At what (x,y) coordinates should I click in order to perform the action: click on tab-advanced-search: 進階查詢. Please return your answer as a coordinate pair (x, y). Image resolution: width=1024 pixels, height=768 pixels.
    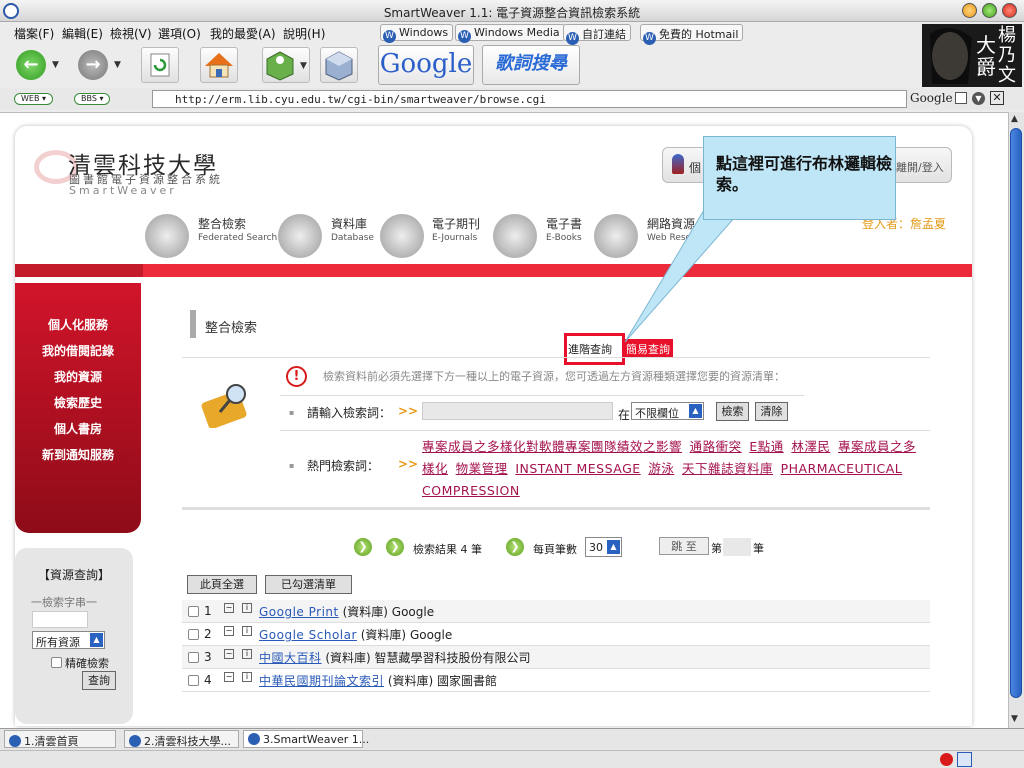
    Looking at the image, I should click on (590, 349).